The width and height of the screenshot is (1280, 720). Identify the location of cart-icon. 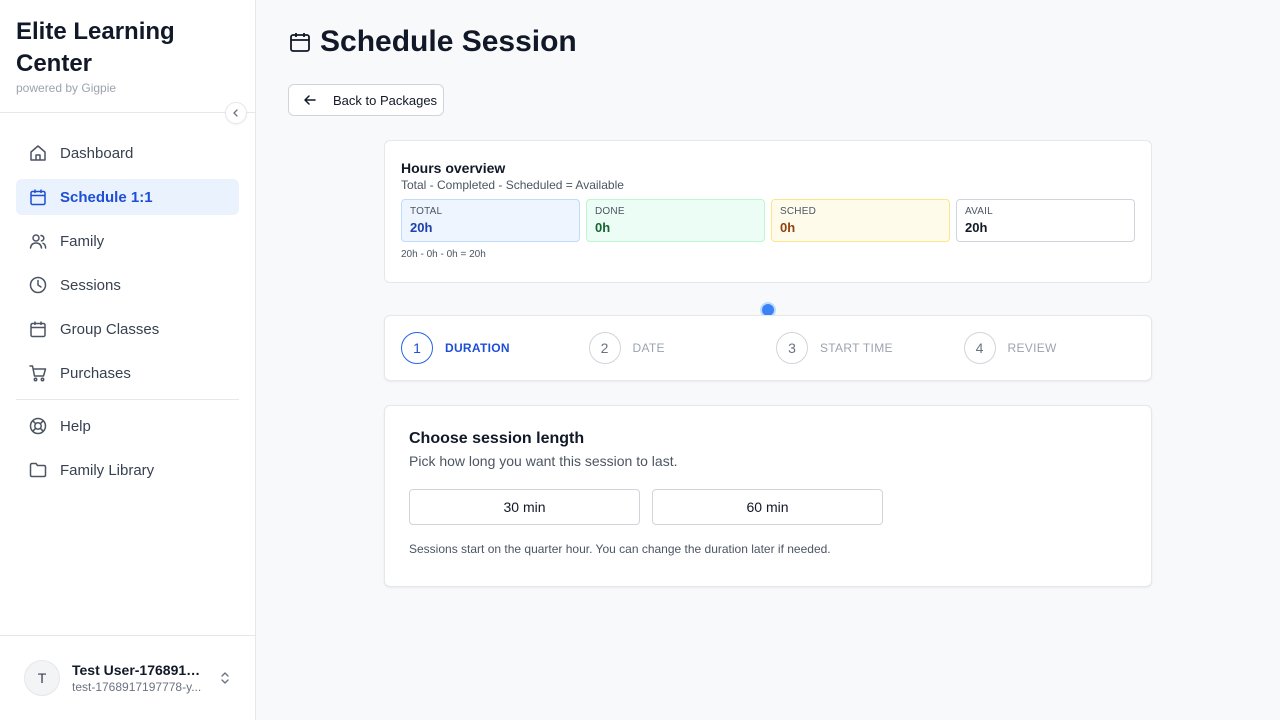
(38, 373).